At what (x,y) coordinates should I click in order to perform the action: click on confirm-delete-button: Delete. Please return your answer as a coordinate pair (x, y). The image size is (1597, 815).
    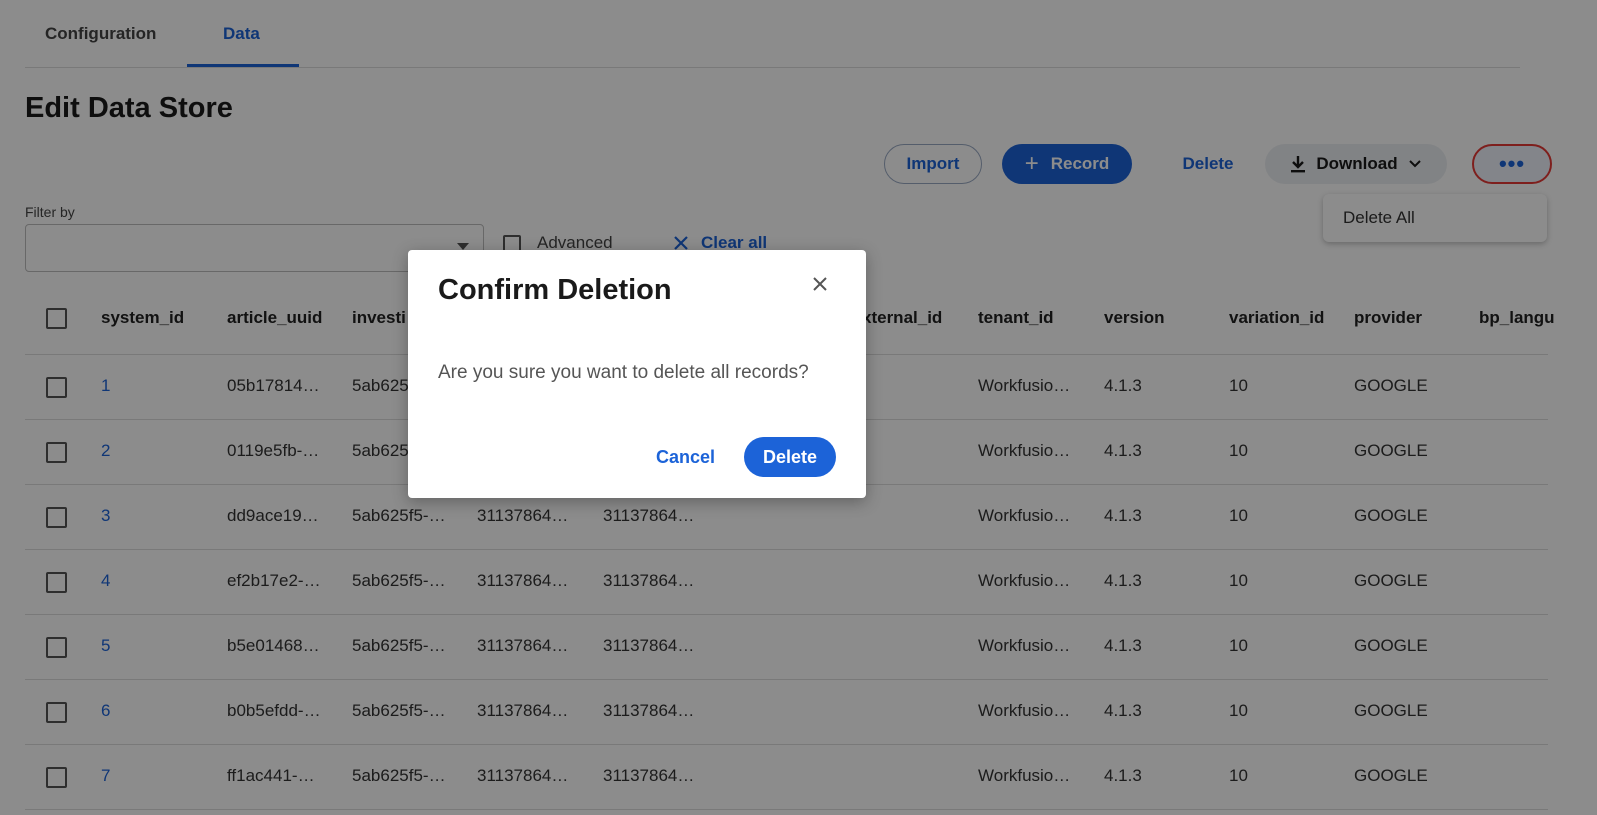
    Looking at the image, I should click on (790, 457).